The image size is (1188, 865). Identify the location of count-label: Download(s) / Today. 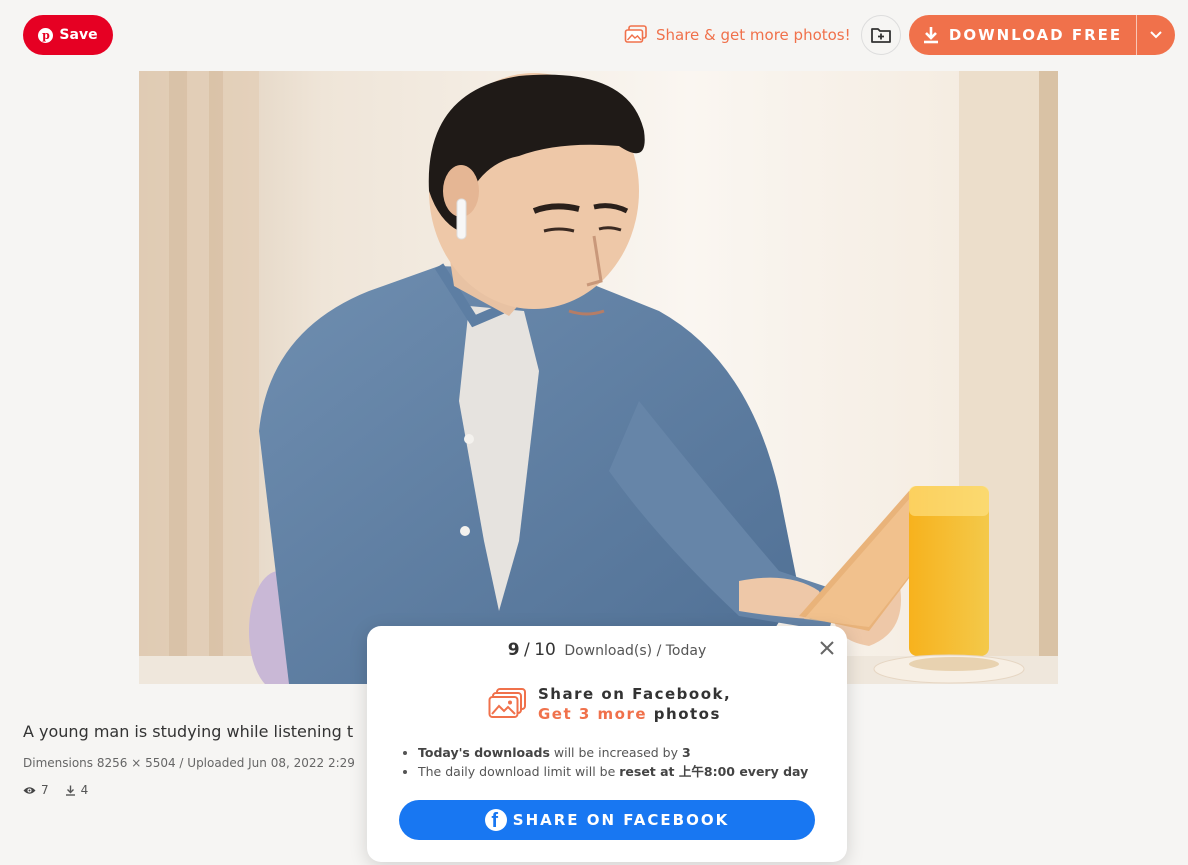
(635, 651).